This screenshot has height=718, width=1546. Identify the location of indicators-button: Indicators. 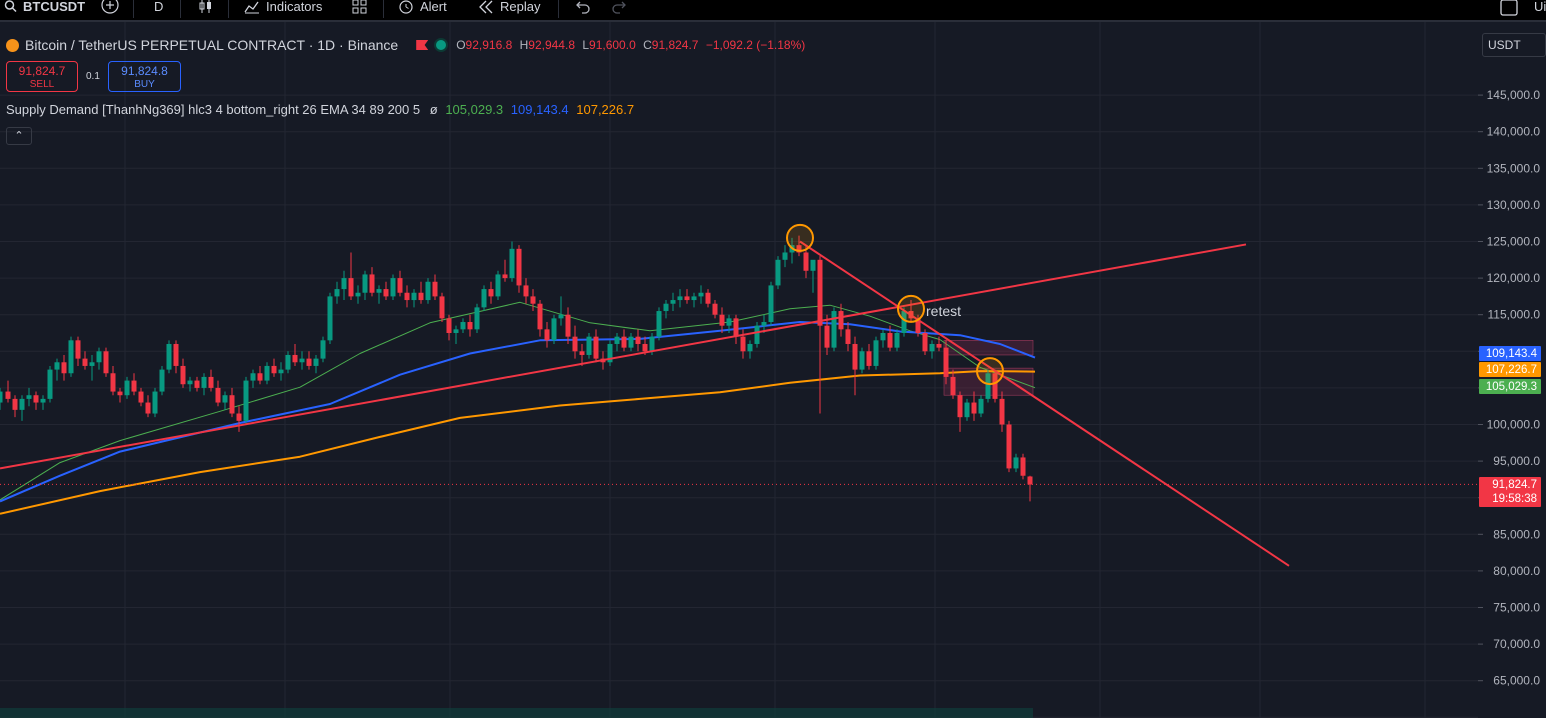
(283, 10).